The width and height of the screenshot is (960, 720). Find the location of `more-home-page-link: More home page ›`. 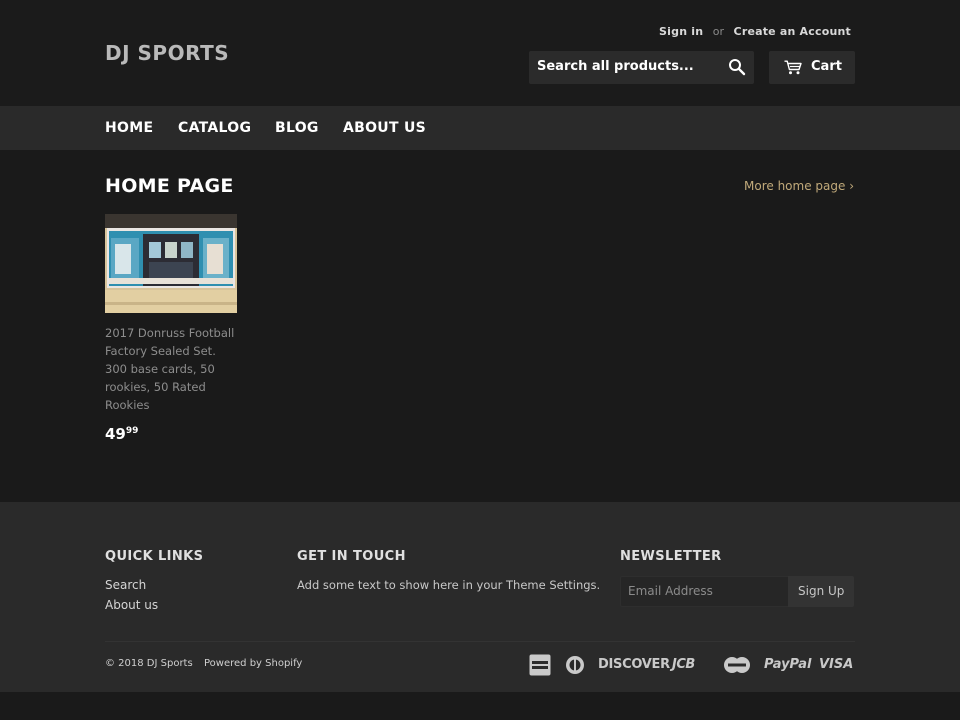

more-home-page-link: More home page › is located at coordinates (799, 186).